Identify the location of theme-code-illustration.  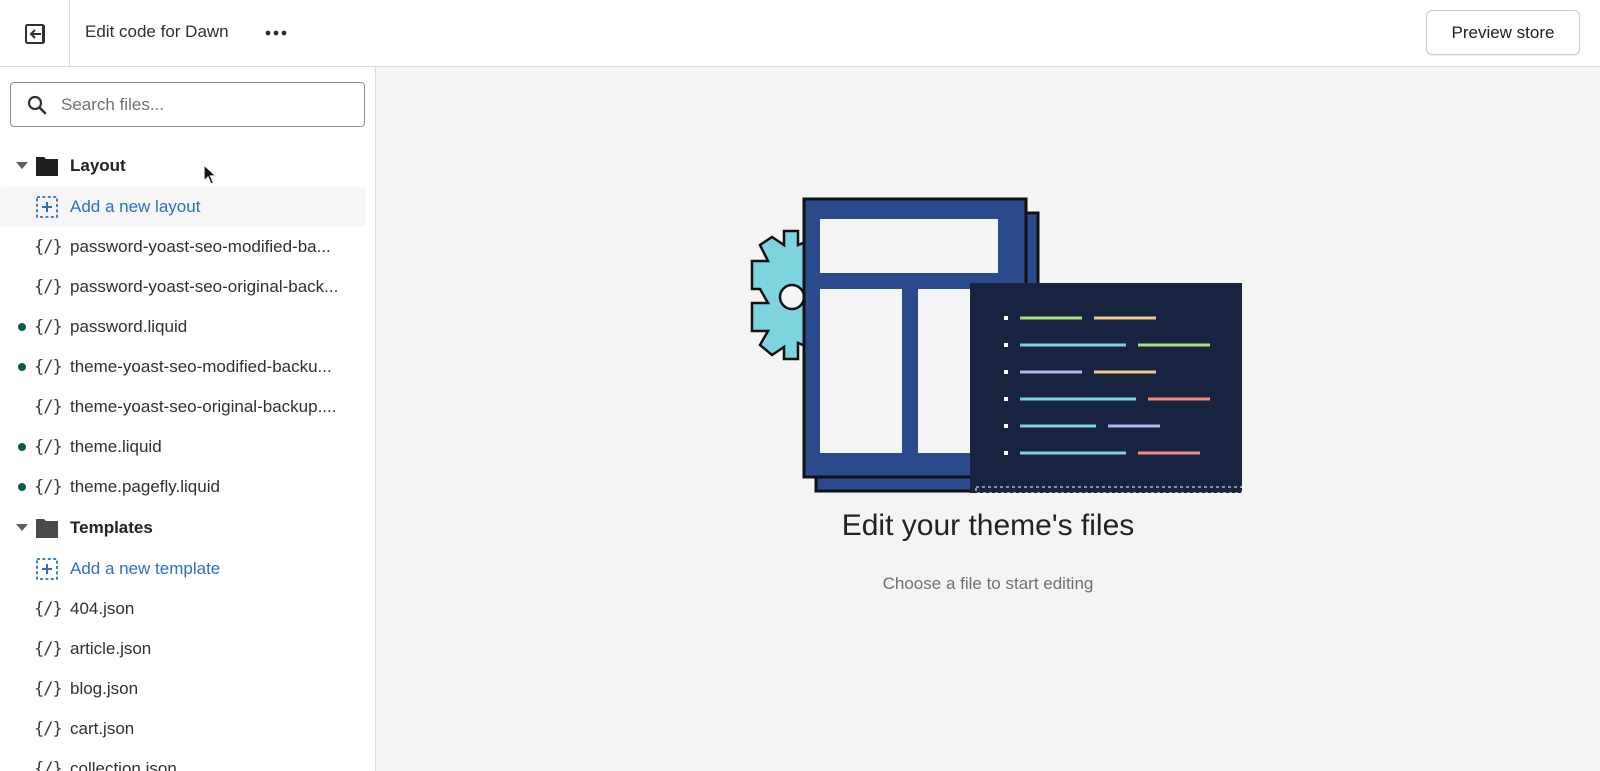
(996, 345).